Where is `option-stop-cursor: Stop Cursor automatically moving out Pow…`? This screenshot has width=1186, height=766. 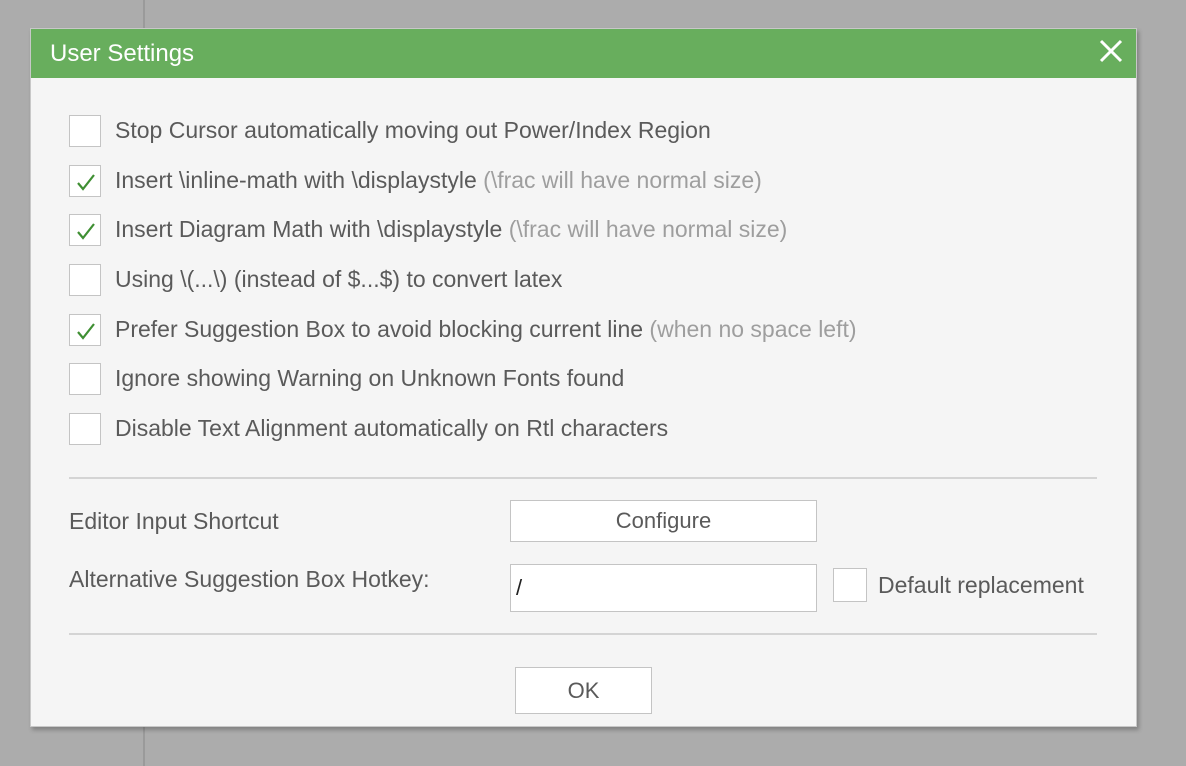
option-stop-cursor: Stop Cursor automatically moving out Pow… is located at coordinates (589, 140).